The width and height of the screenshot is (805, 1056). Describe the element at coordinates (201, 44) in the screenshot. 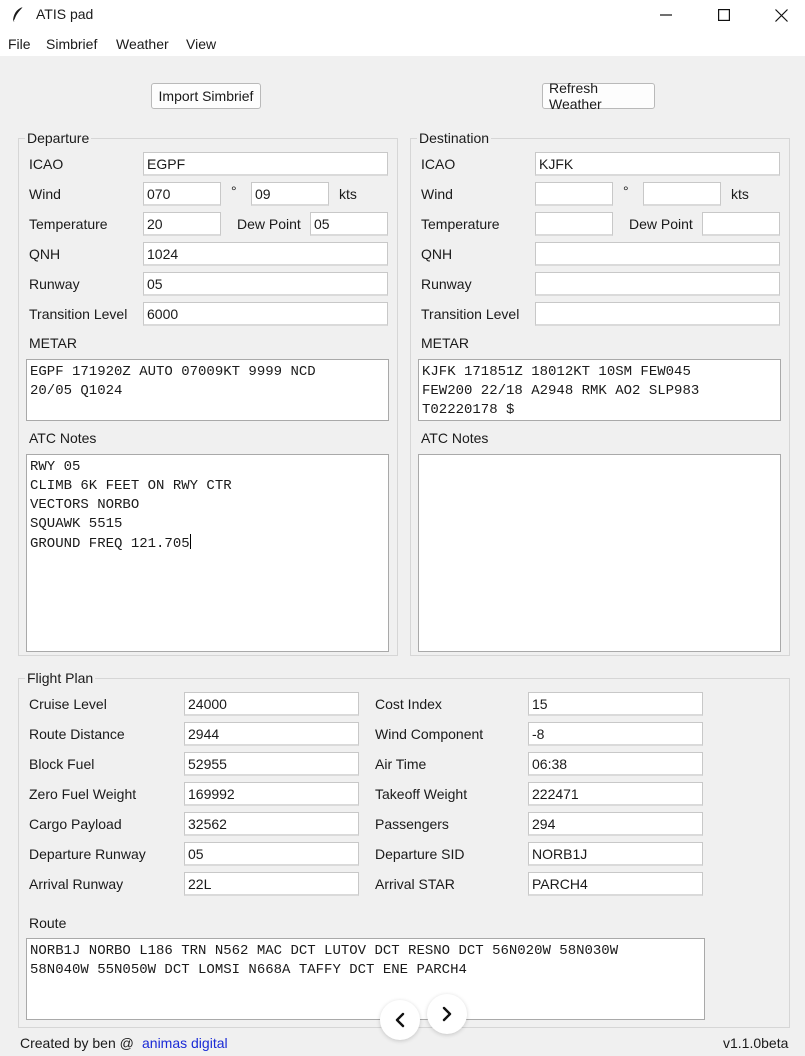

I see `menu-view: View` at that location.